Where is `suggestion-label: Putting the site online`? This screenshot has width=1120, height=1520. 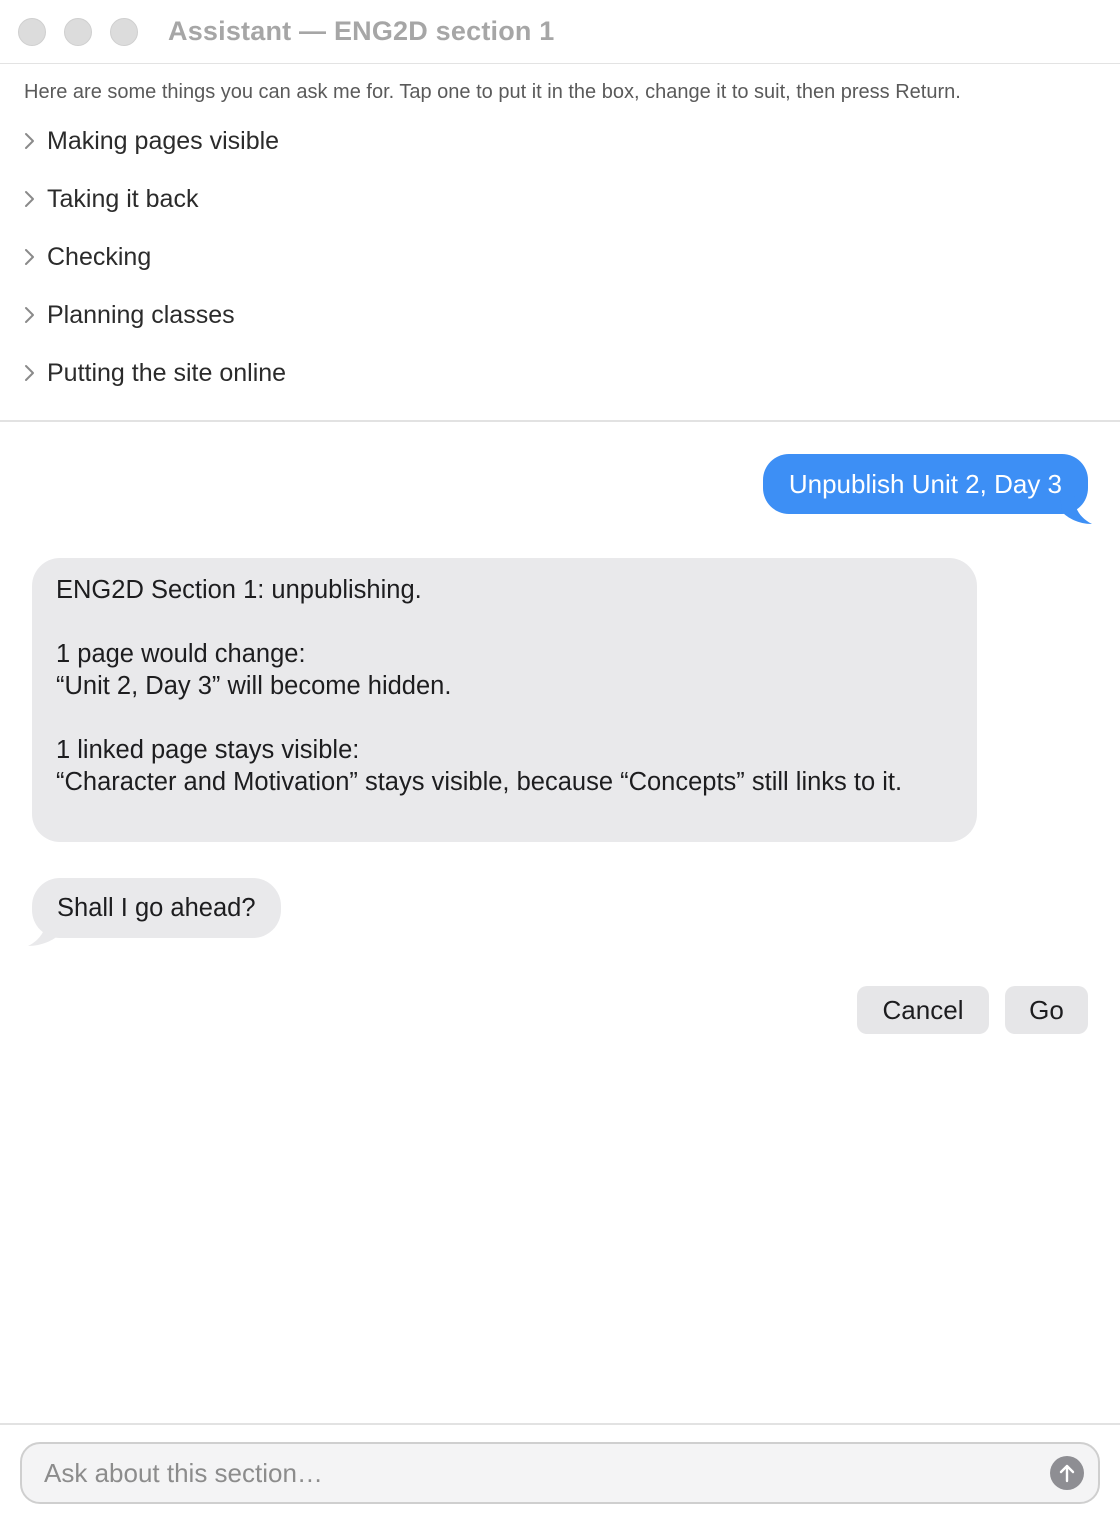
suggestion-label: Putting the site online is located at coordinates (167, 373).